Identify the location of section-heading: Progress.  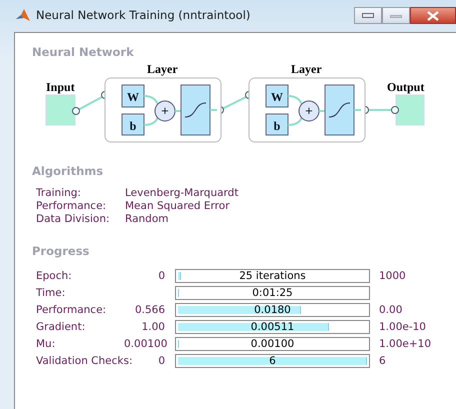
(60, 251).